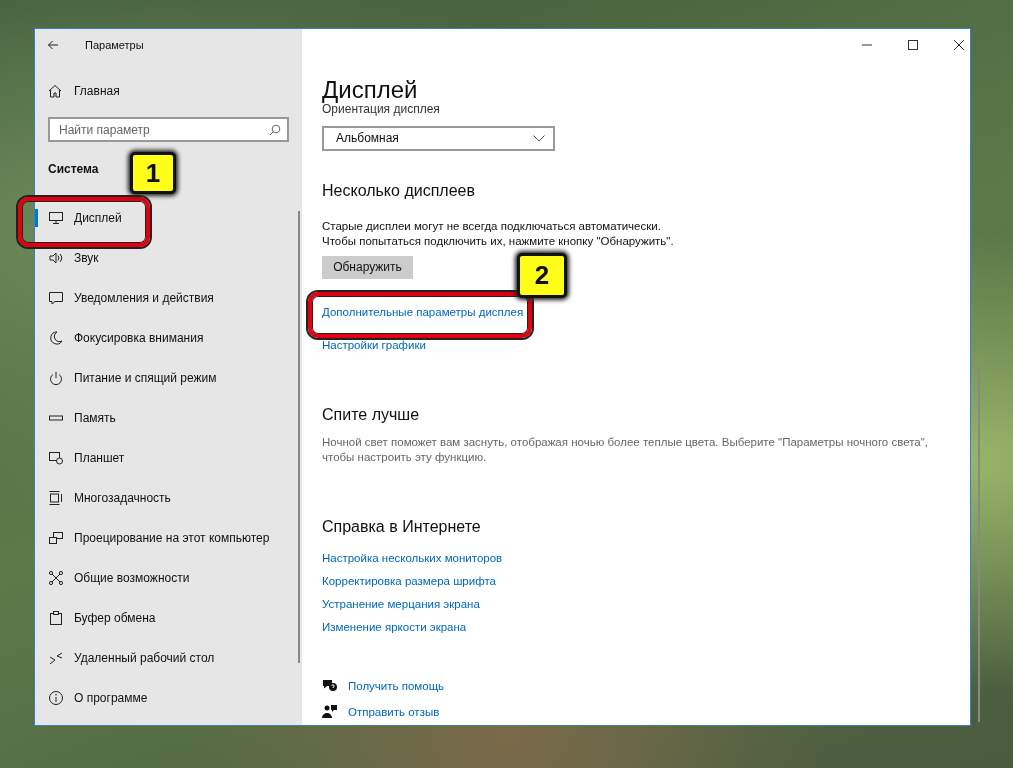 Image resolution: width=1013 pixels, height=768 pixels. What do you see at coordinates (153, 173) in the screenshot?
I see `step-number-badge: 1` at bounding box center [153, 173].